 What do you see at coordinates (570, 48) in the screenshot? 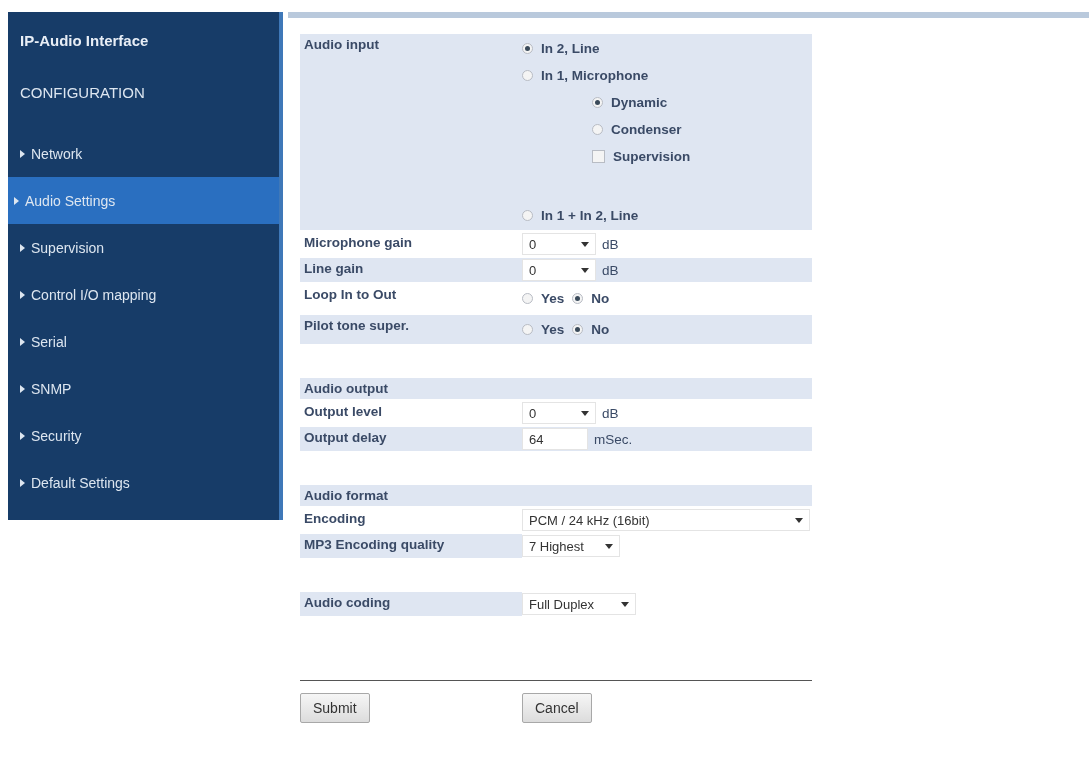
I see `option-label: In 2, Line` at bounding box center [570, 48].